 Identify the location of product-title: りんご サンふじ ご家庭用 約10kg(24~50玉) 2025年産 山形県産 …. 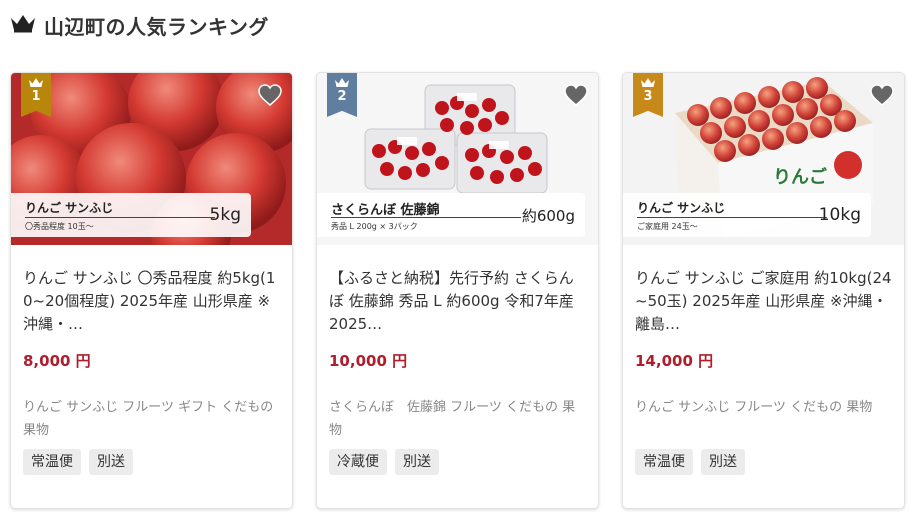
(763, 301).